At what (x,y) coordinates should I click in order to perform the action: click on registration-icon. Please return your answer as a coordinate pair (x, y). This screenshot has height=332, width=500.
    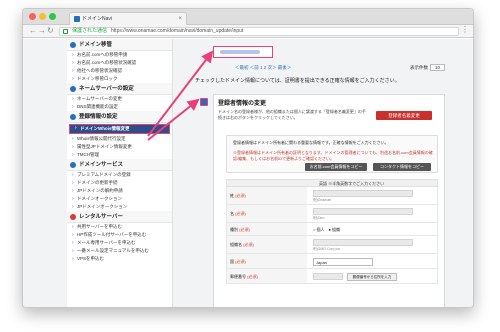
    Looking at the image, I should click on (73, 117).